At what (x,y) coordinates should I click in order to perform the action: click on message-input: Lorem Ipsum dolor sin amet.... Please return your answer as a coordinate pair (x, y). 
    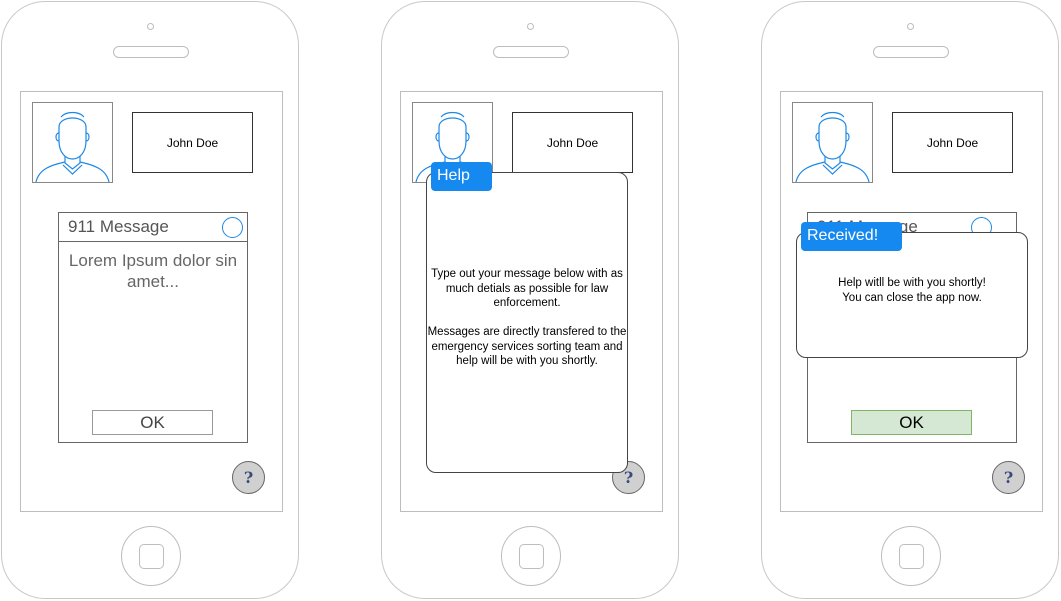
    Looking at the image, I should click on (153, 271).